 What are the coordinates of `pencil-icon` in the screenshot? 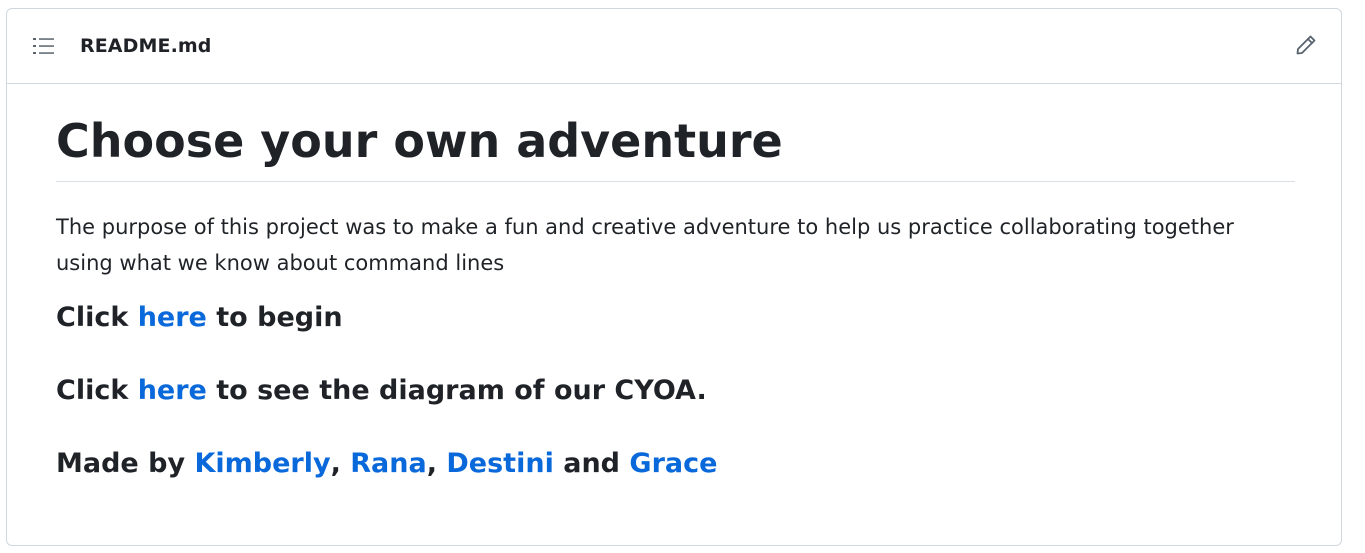 It's located at (1306, 45).